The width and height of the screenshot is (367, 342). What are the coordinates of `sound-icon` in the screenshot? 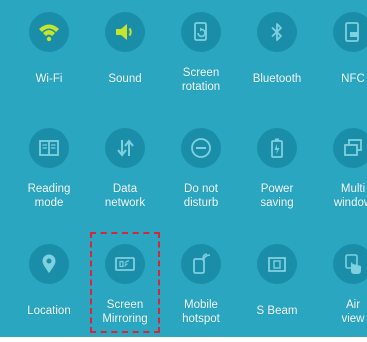 It's located at (124, 32).